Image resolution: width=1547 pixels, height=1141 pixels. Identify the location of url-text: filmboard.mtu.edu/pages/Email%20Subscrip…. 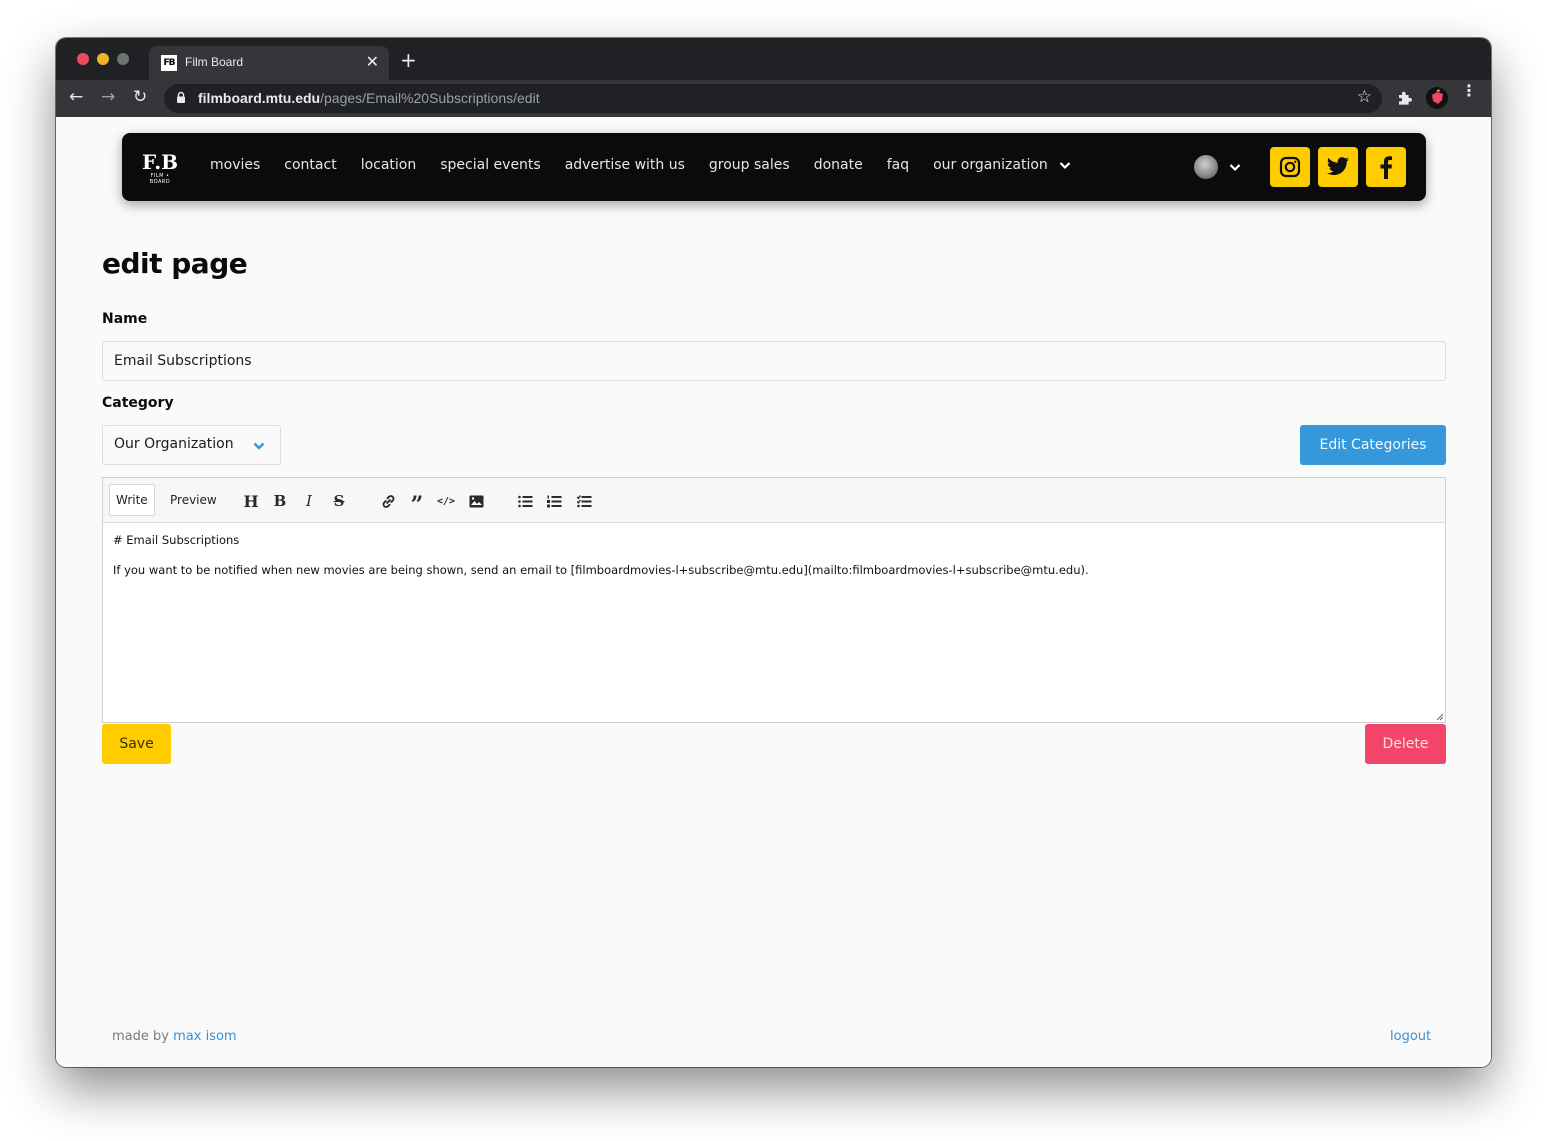
(369, 98).